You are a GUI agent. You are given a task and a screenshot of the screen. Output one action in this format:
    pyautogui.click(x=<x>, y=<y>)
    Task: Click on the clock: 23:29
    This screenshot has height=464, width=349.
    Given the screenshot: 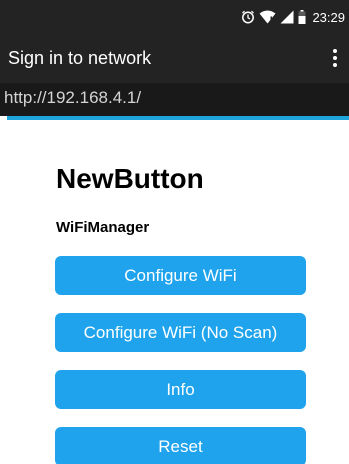 What is the action you would take?
    pyautogui.click(x=328, y=17)
    